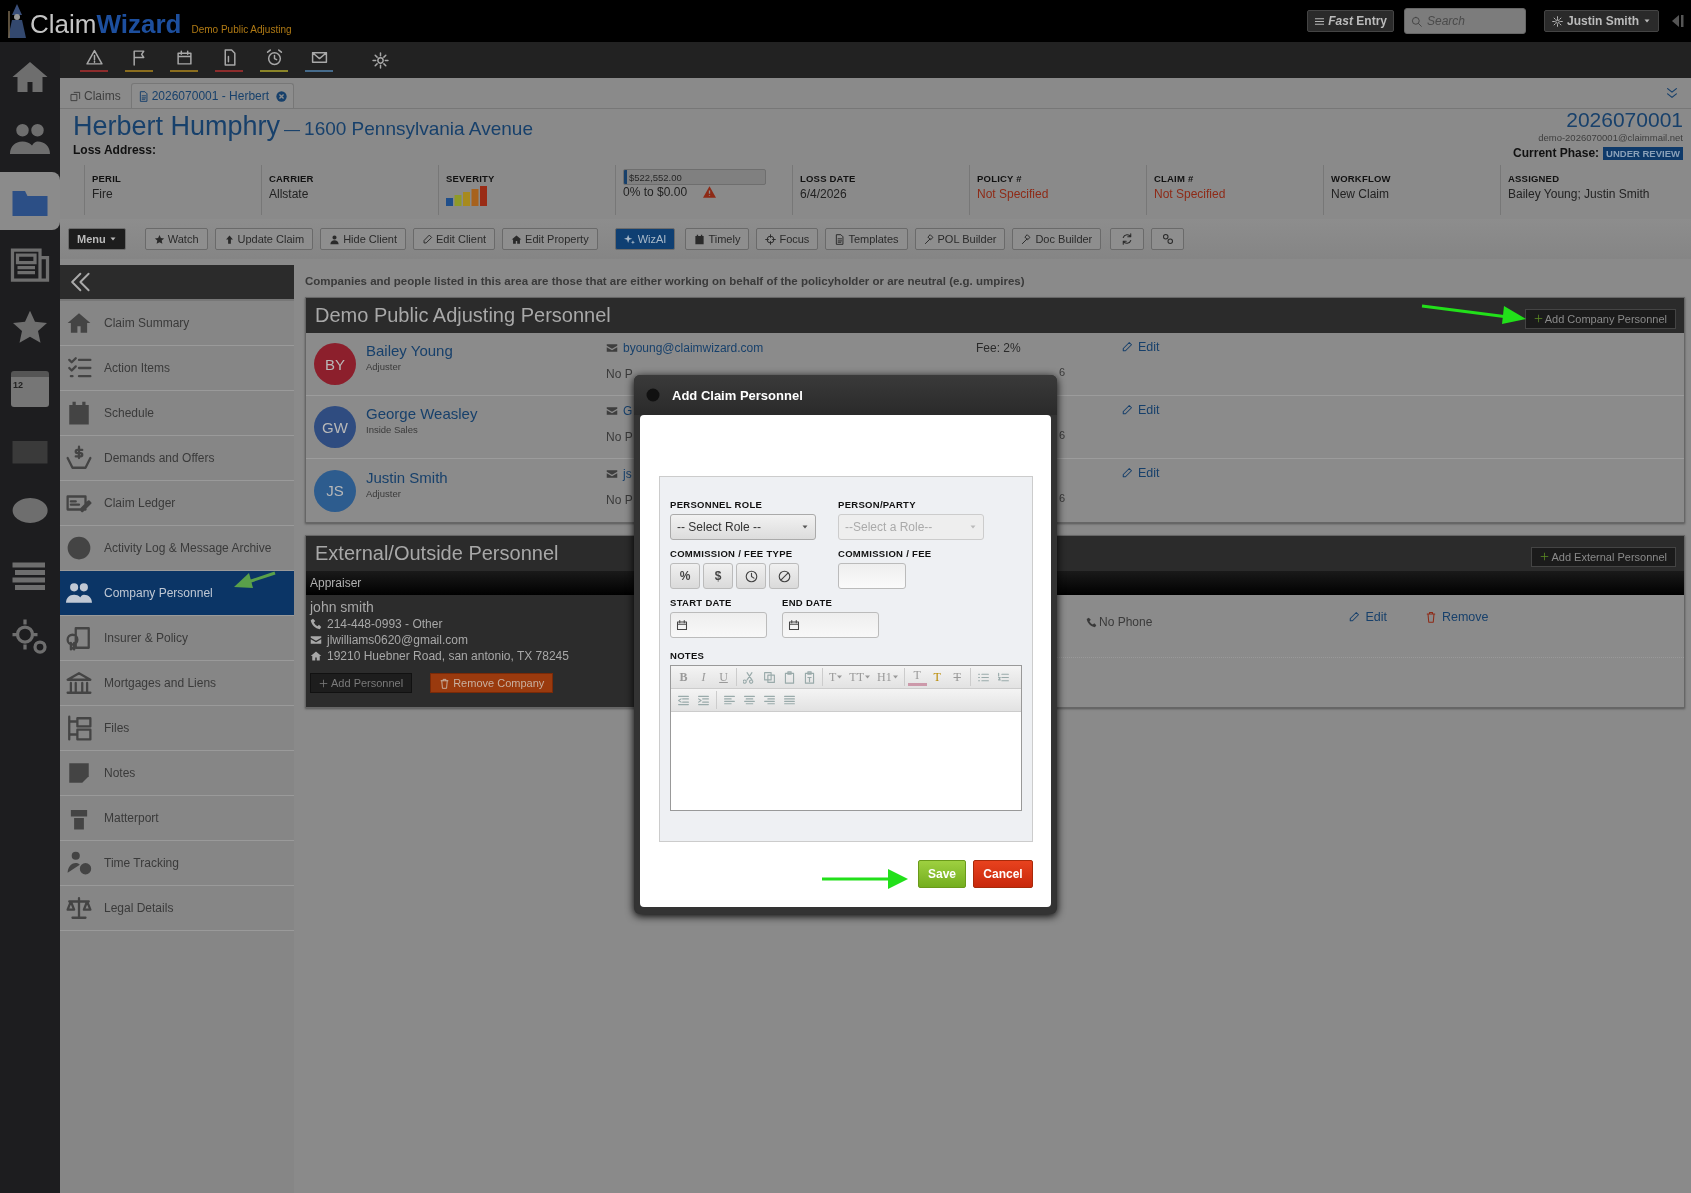 The width and height of the screenshot is (1691, 1193). What do you see at coordinates (749, 677) in the screenshot?
I see `scissors-icon` at bounding box center [749, 677].